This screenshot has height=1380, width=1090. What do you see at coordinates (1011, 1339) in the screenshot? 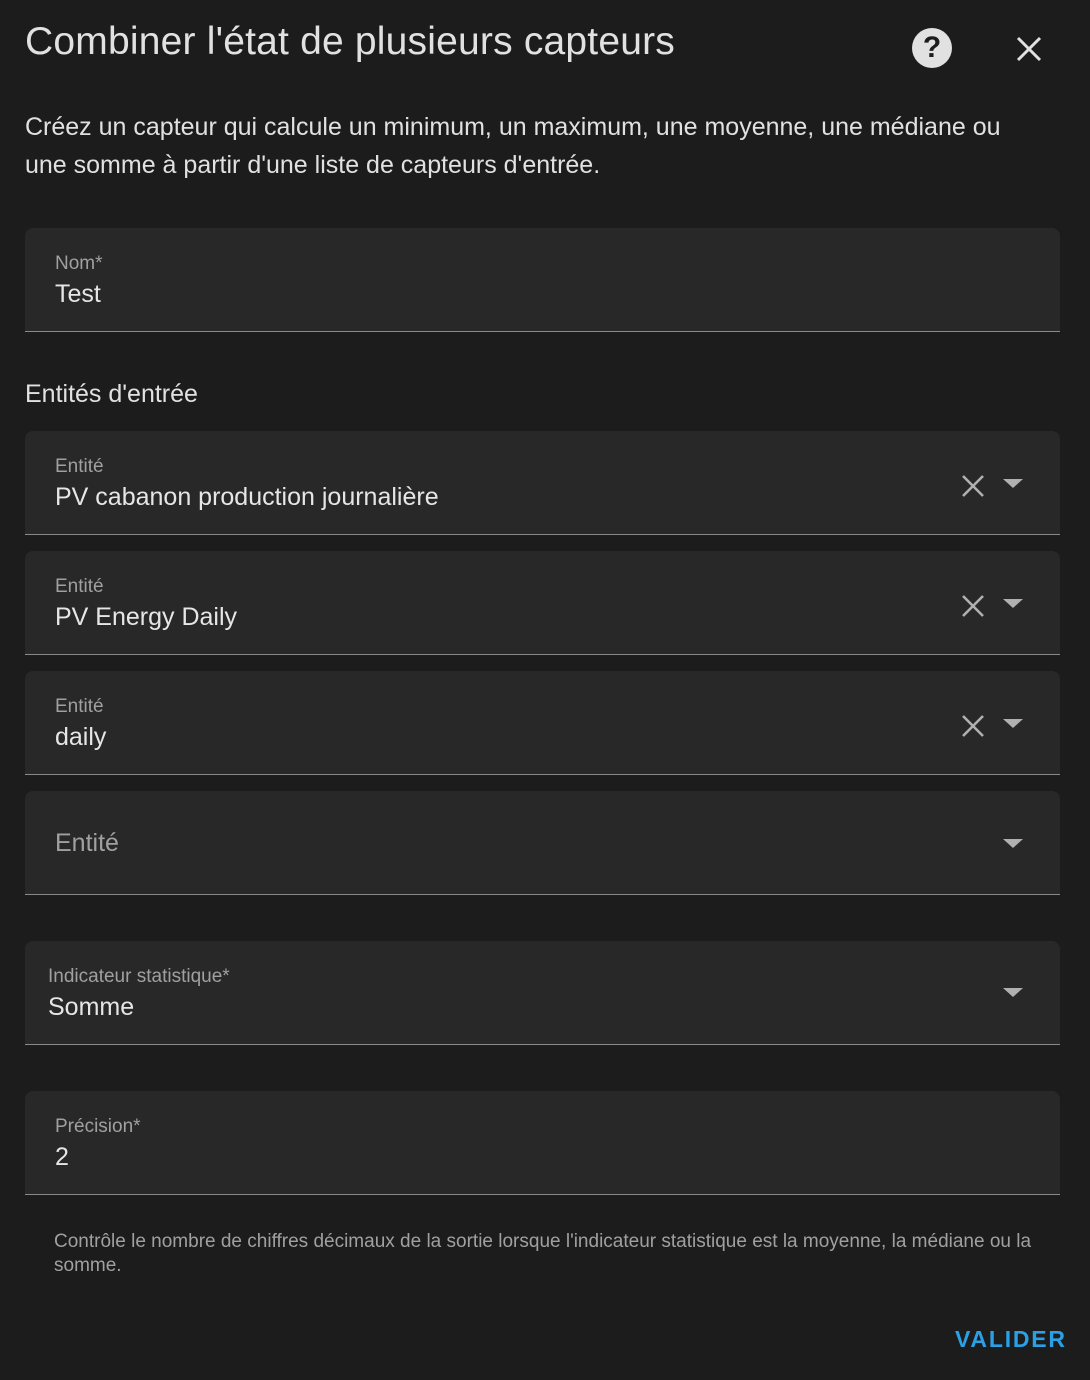
I see `submit-button: VALIDER` at bounding box center [1011, 1339].